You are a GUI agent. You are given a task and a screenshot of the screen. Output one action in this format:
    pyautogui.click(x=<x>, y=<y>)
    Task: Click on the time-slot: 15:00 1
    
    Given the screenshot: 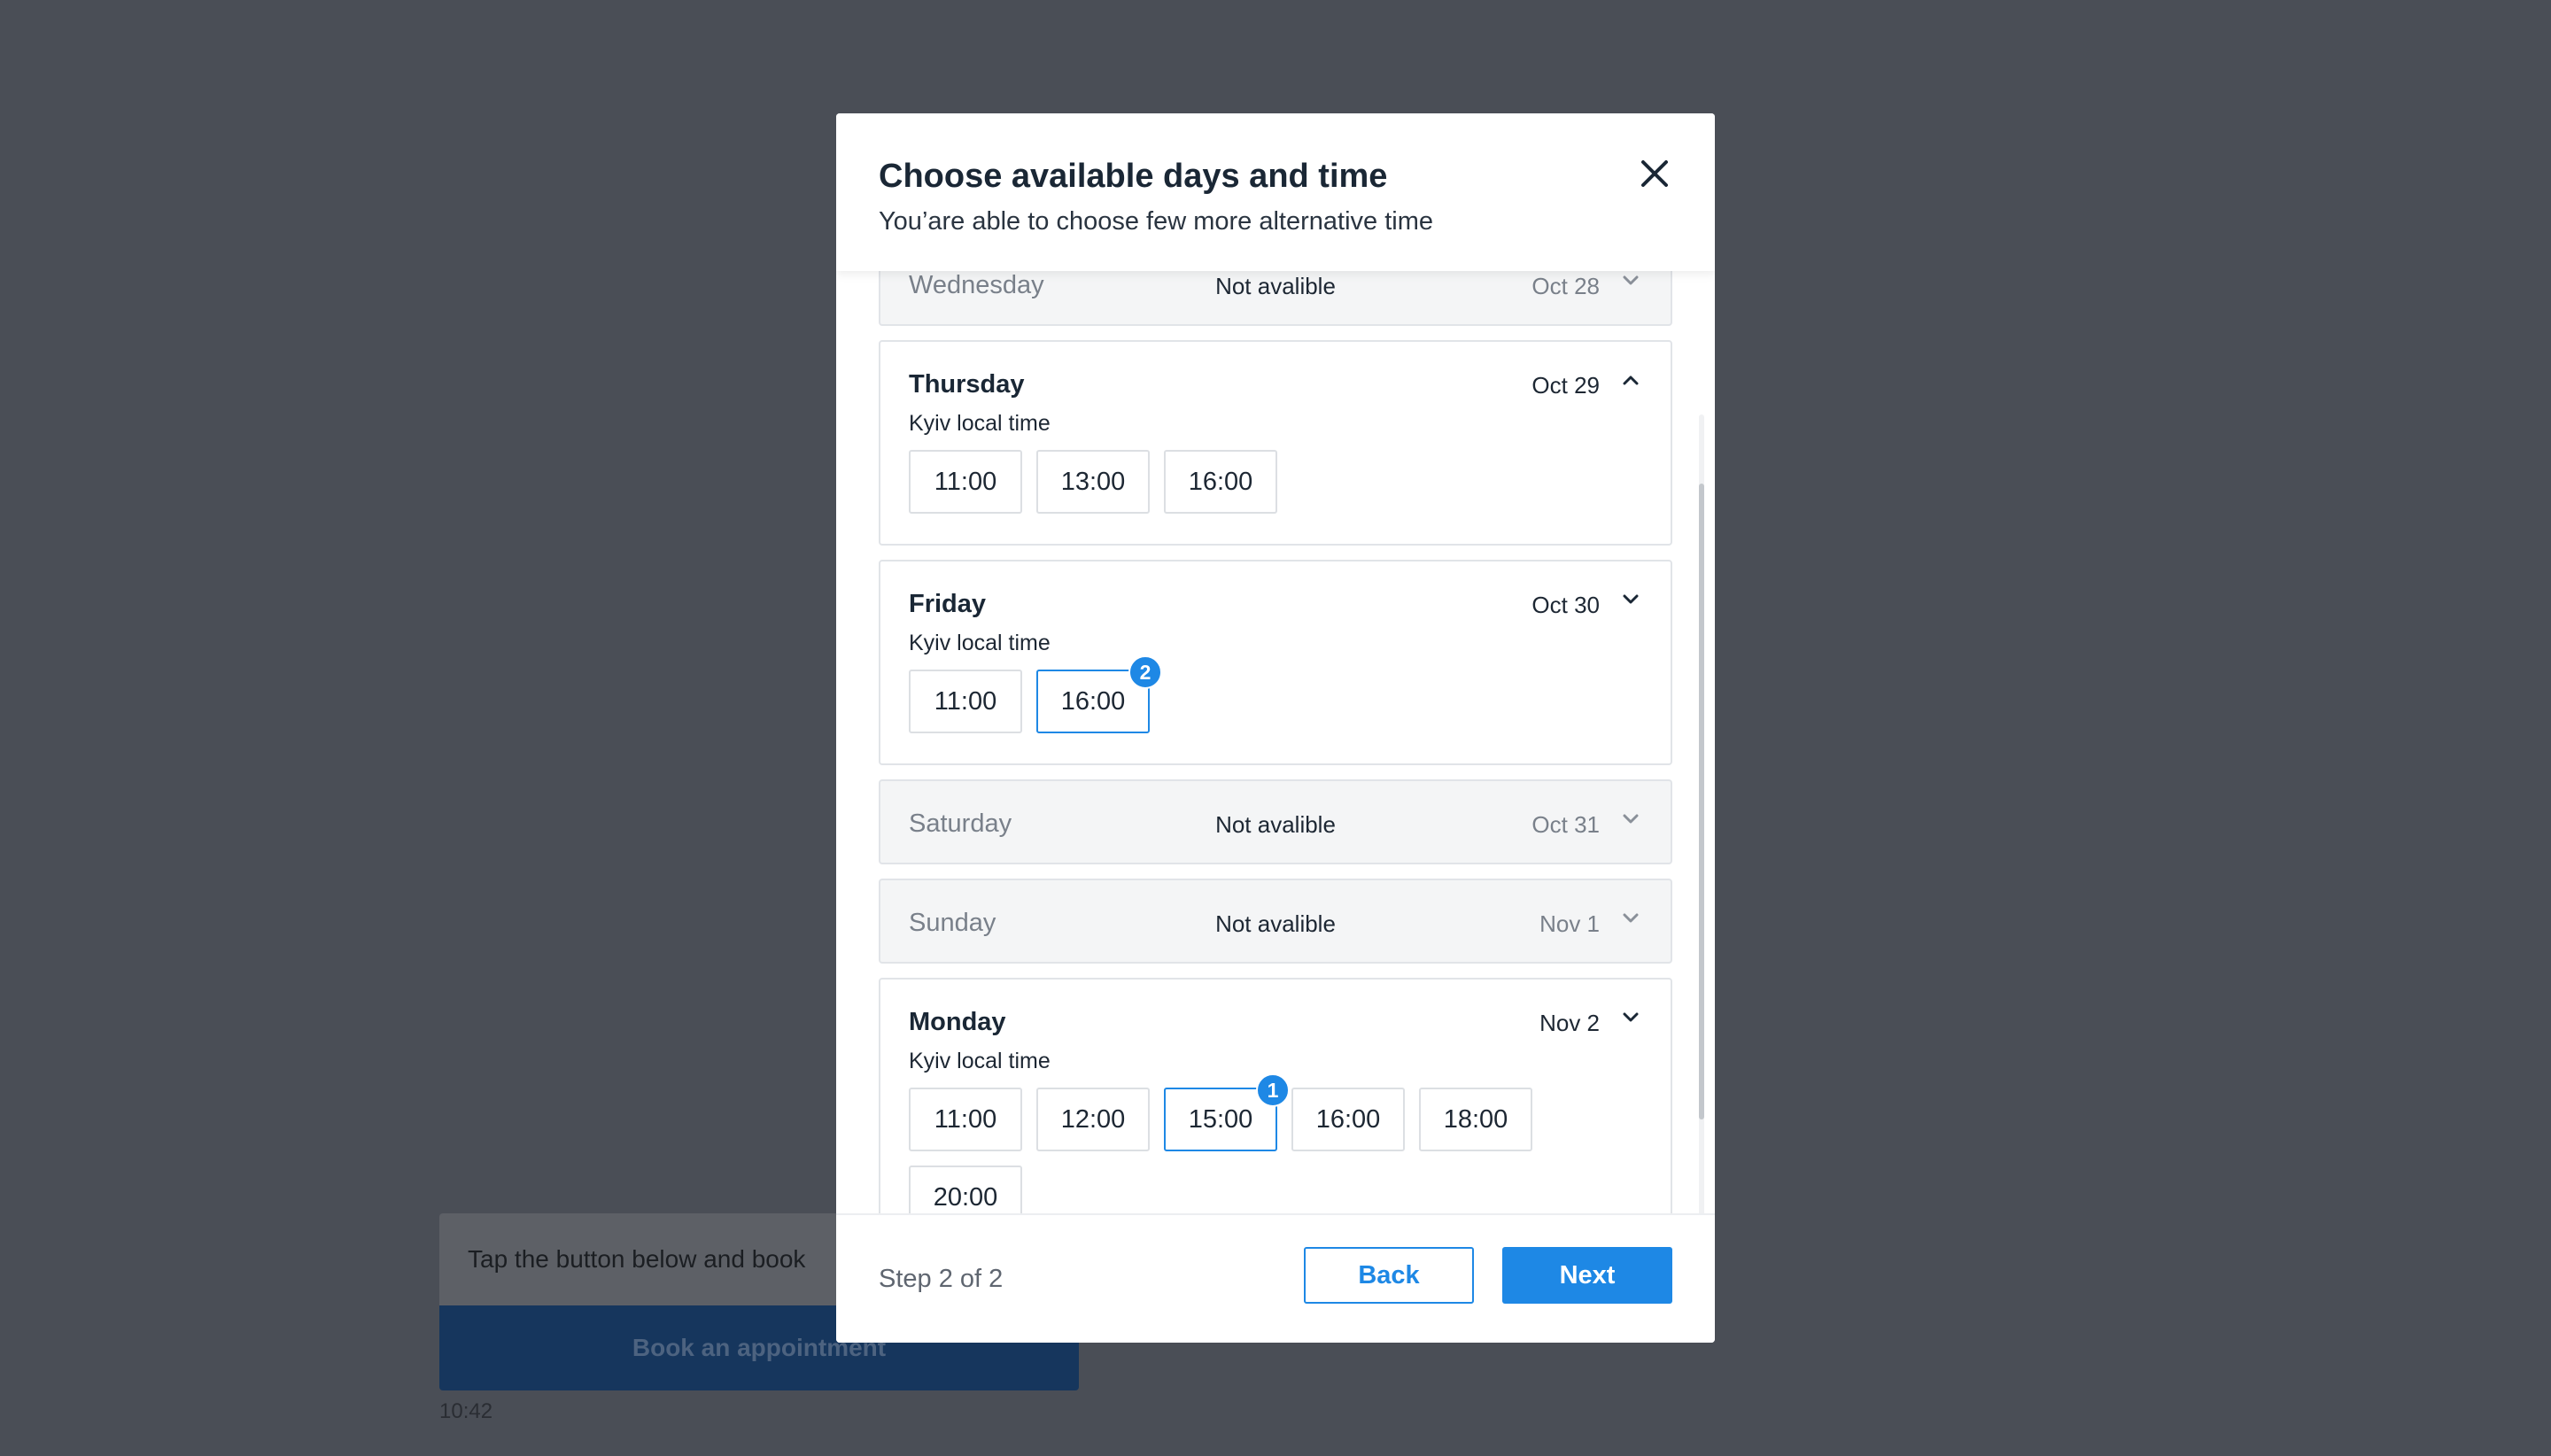 What is the action you would take?
    pyautogui.click(x=1227, y=1112)
    